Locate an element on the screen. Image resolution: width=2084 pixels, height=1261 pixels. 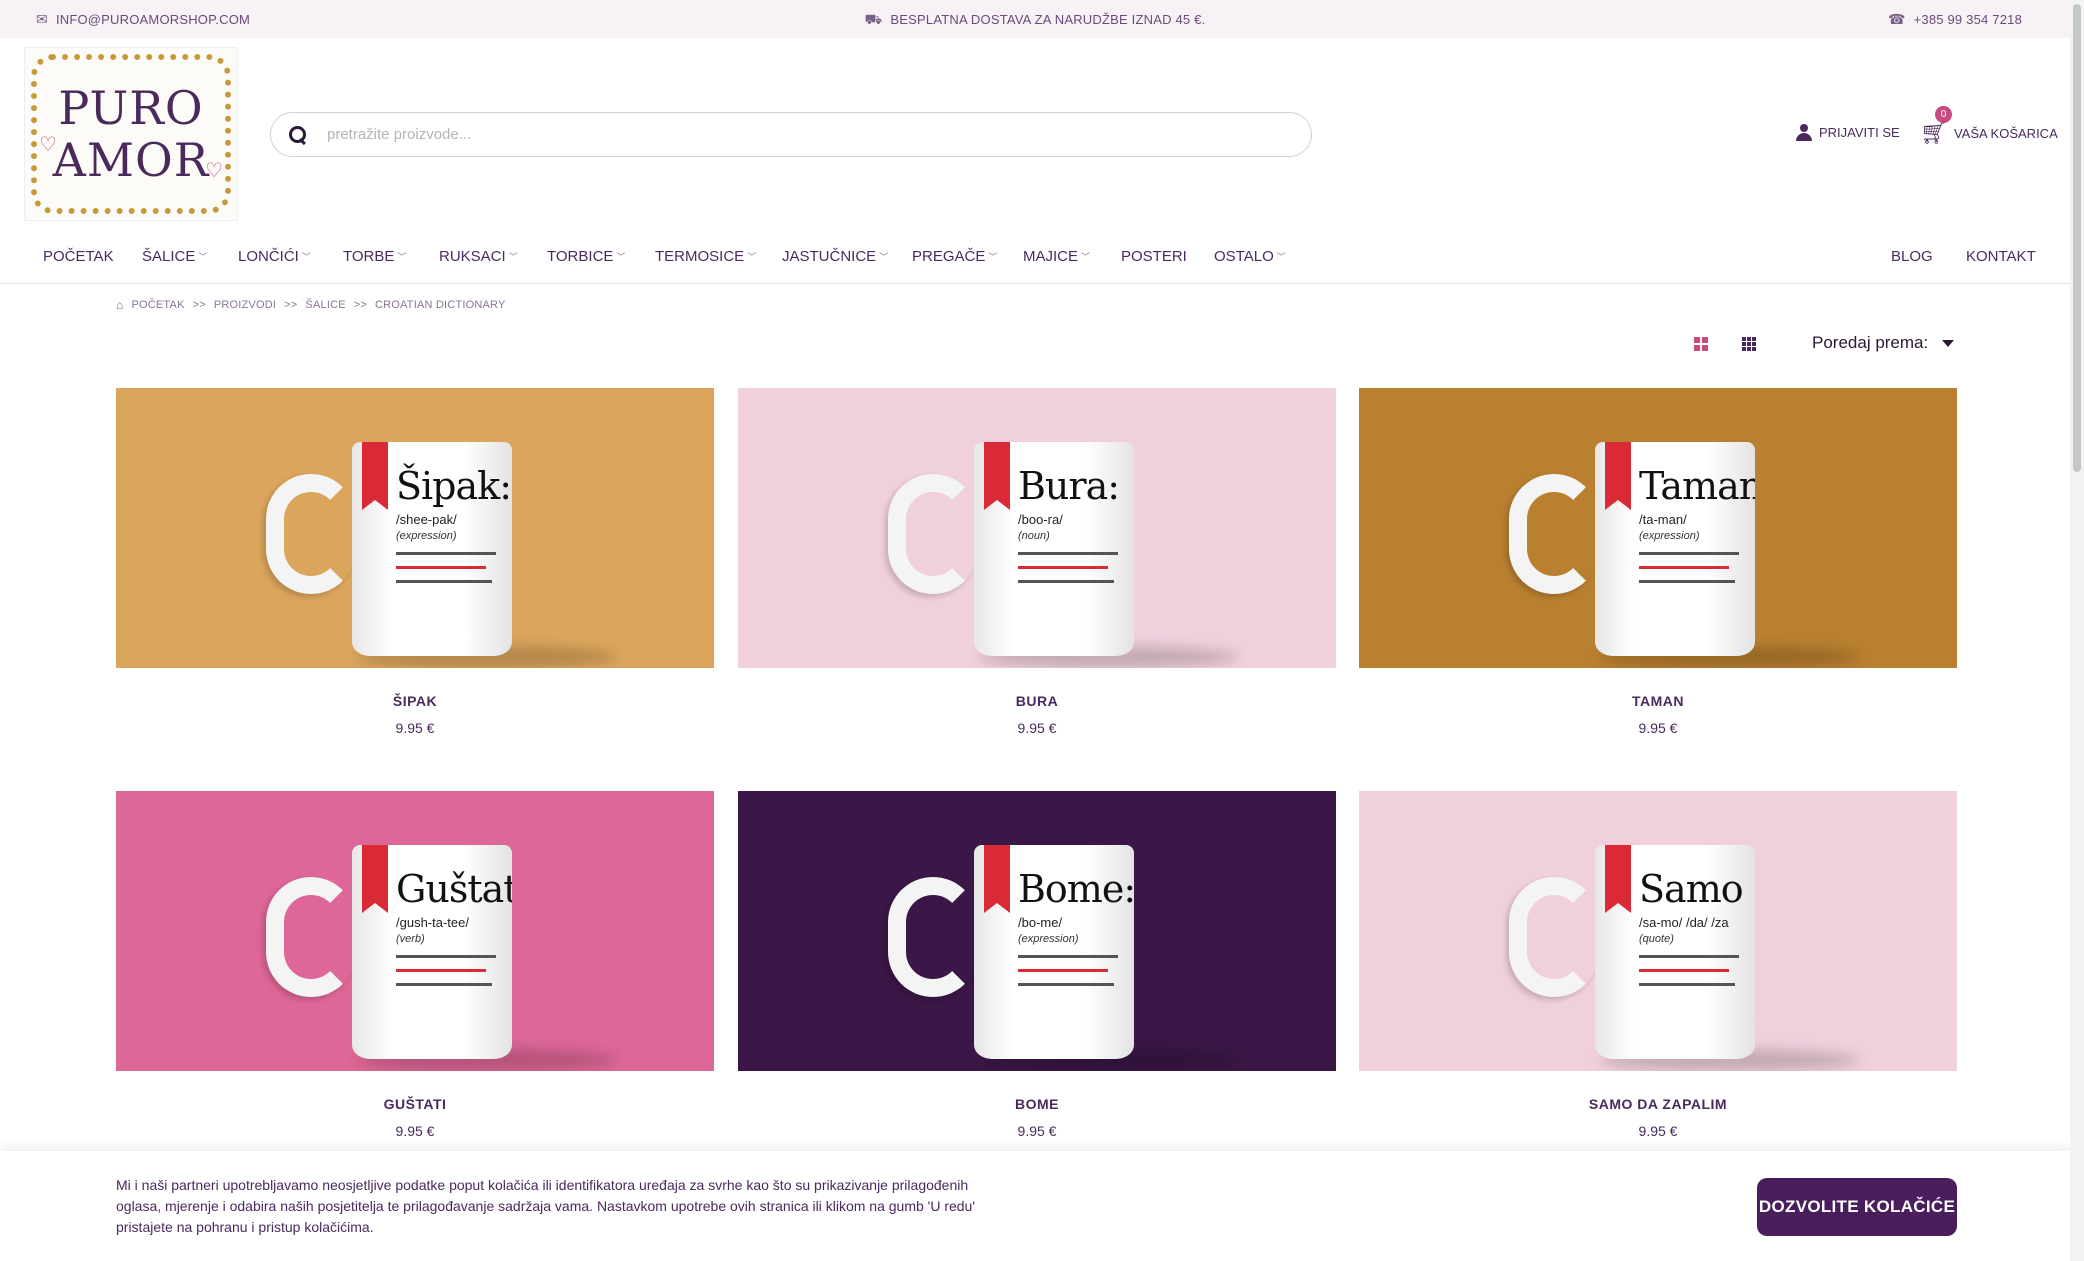
nav-item-pregace: PREGAČE ﹀ is located at coordinates (954, 256).